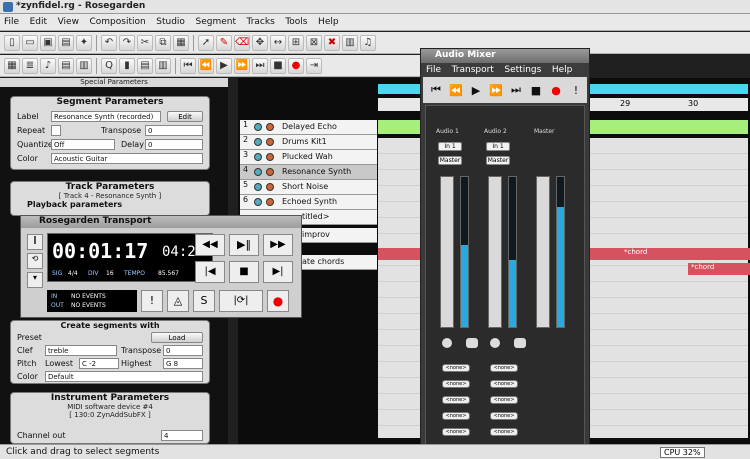 This screenshot has width=750, height=459. Describe the element at coordinates (30, 65) in the screenshot. I see `event-list-icon: ≣` at that location.